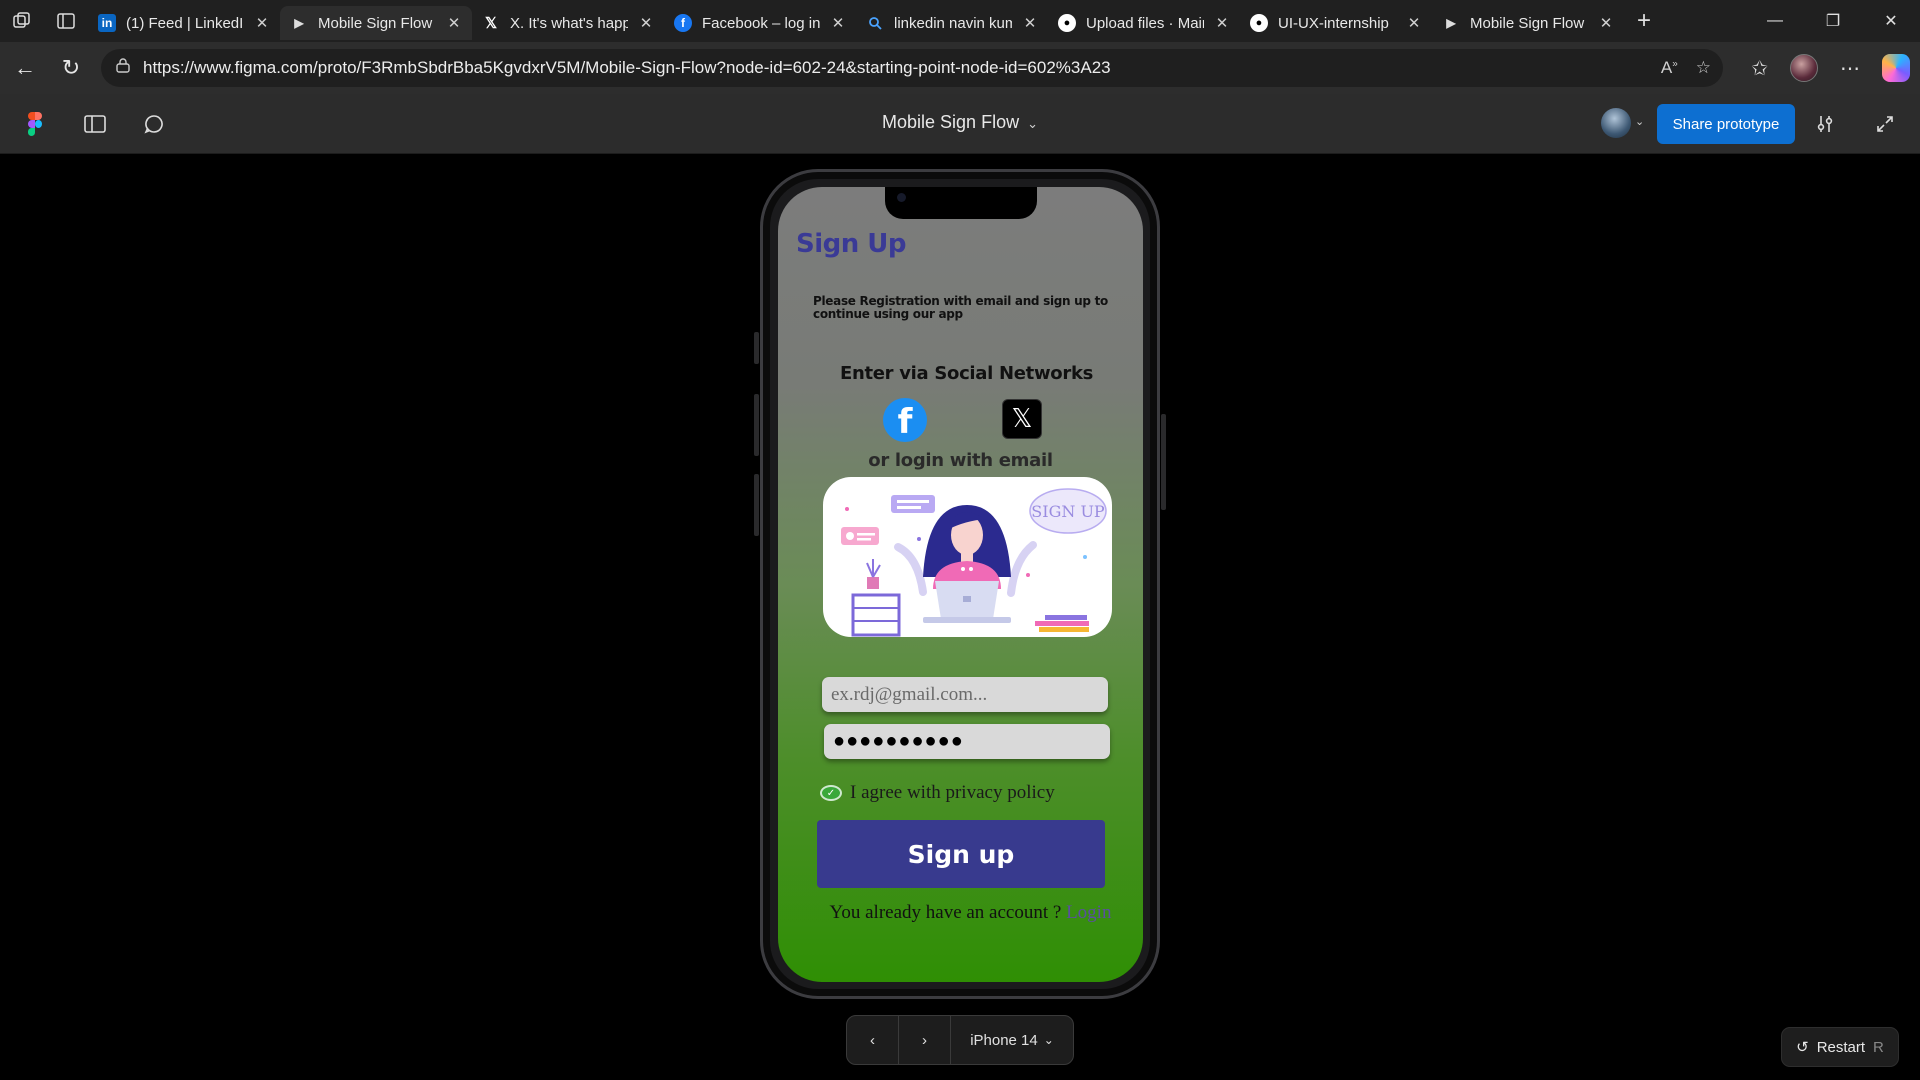 The width and height of the screenshot is (1920, 1080). I want to click on tab-mobile-sign-flow: ▶ Mobile Sign Flow ✕, so click(376, 23).